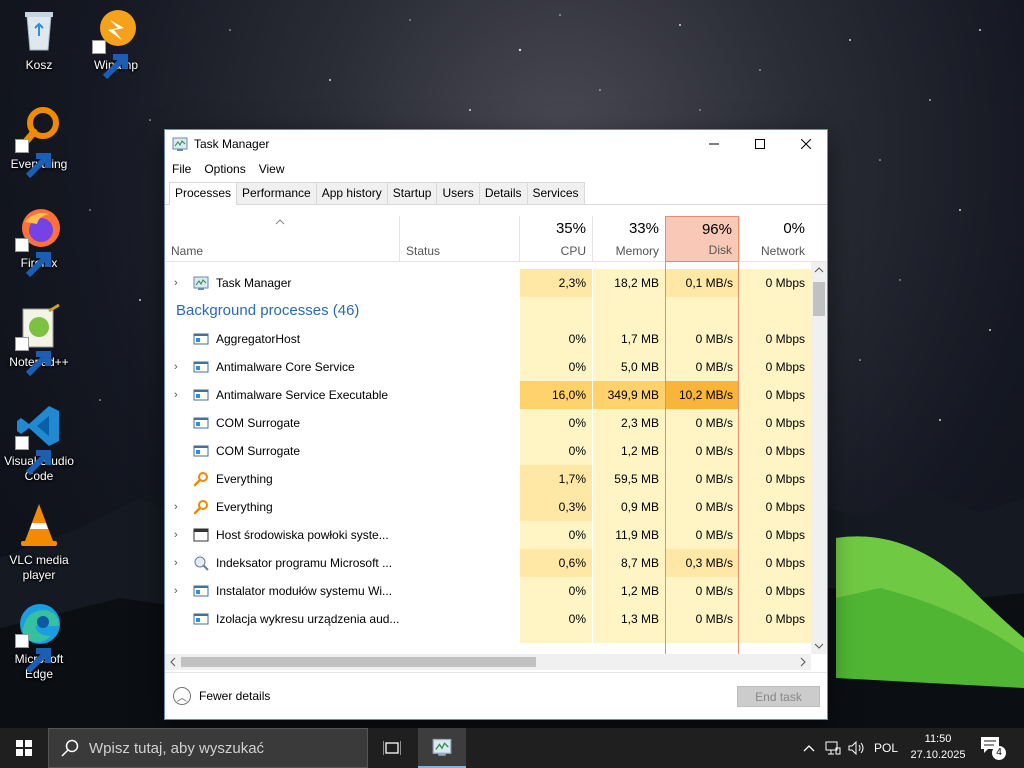  What do you see at coordinates (488, 451) in the screenshot?
I see `process-row: COM Surrogate 0% 1,2 MB 0 MB/s 0 Mbps` at bounding box center [488, 451].